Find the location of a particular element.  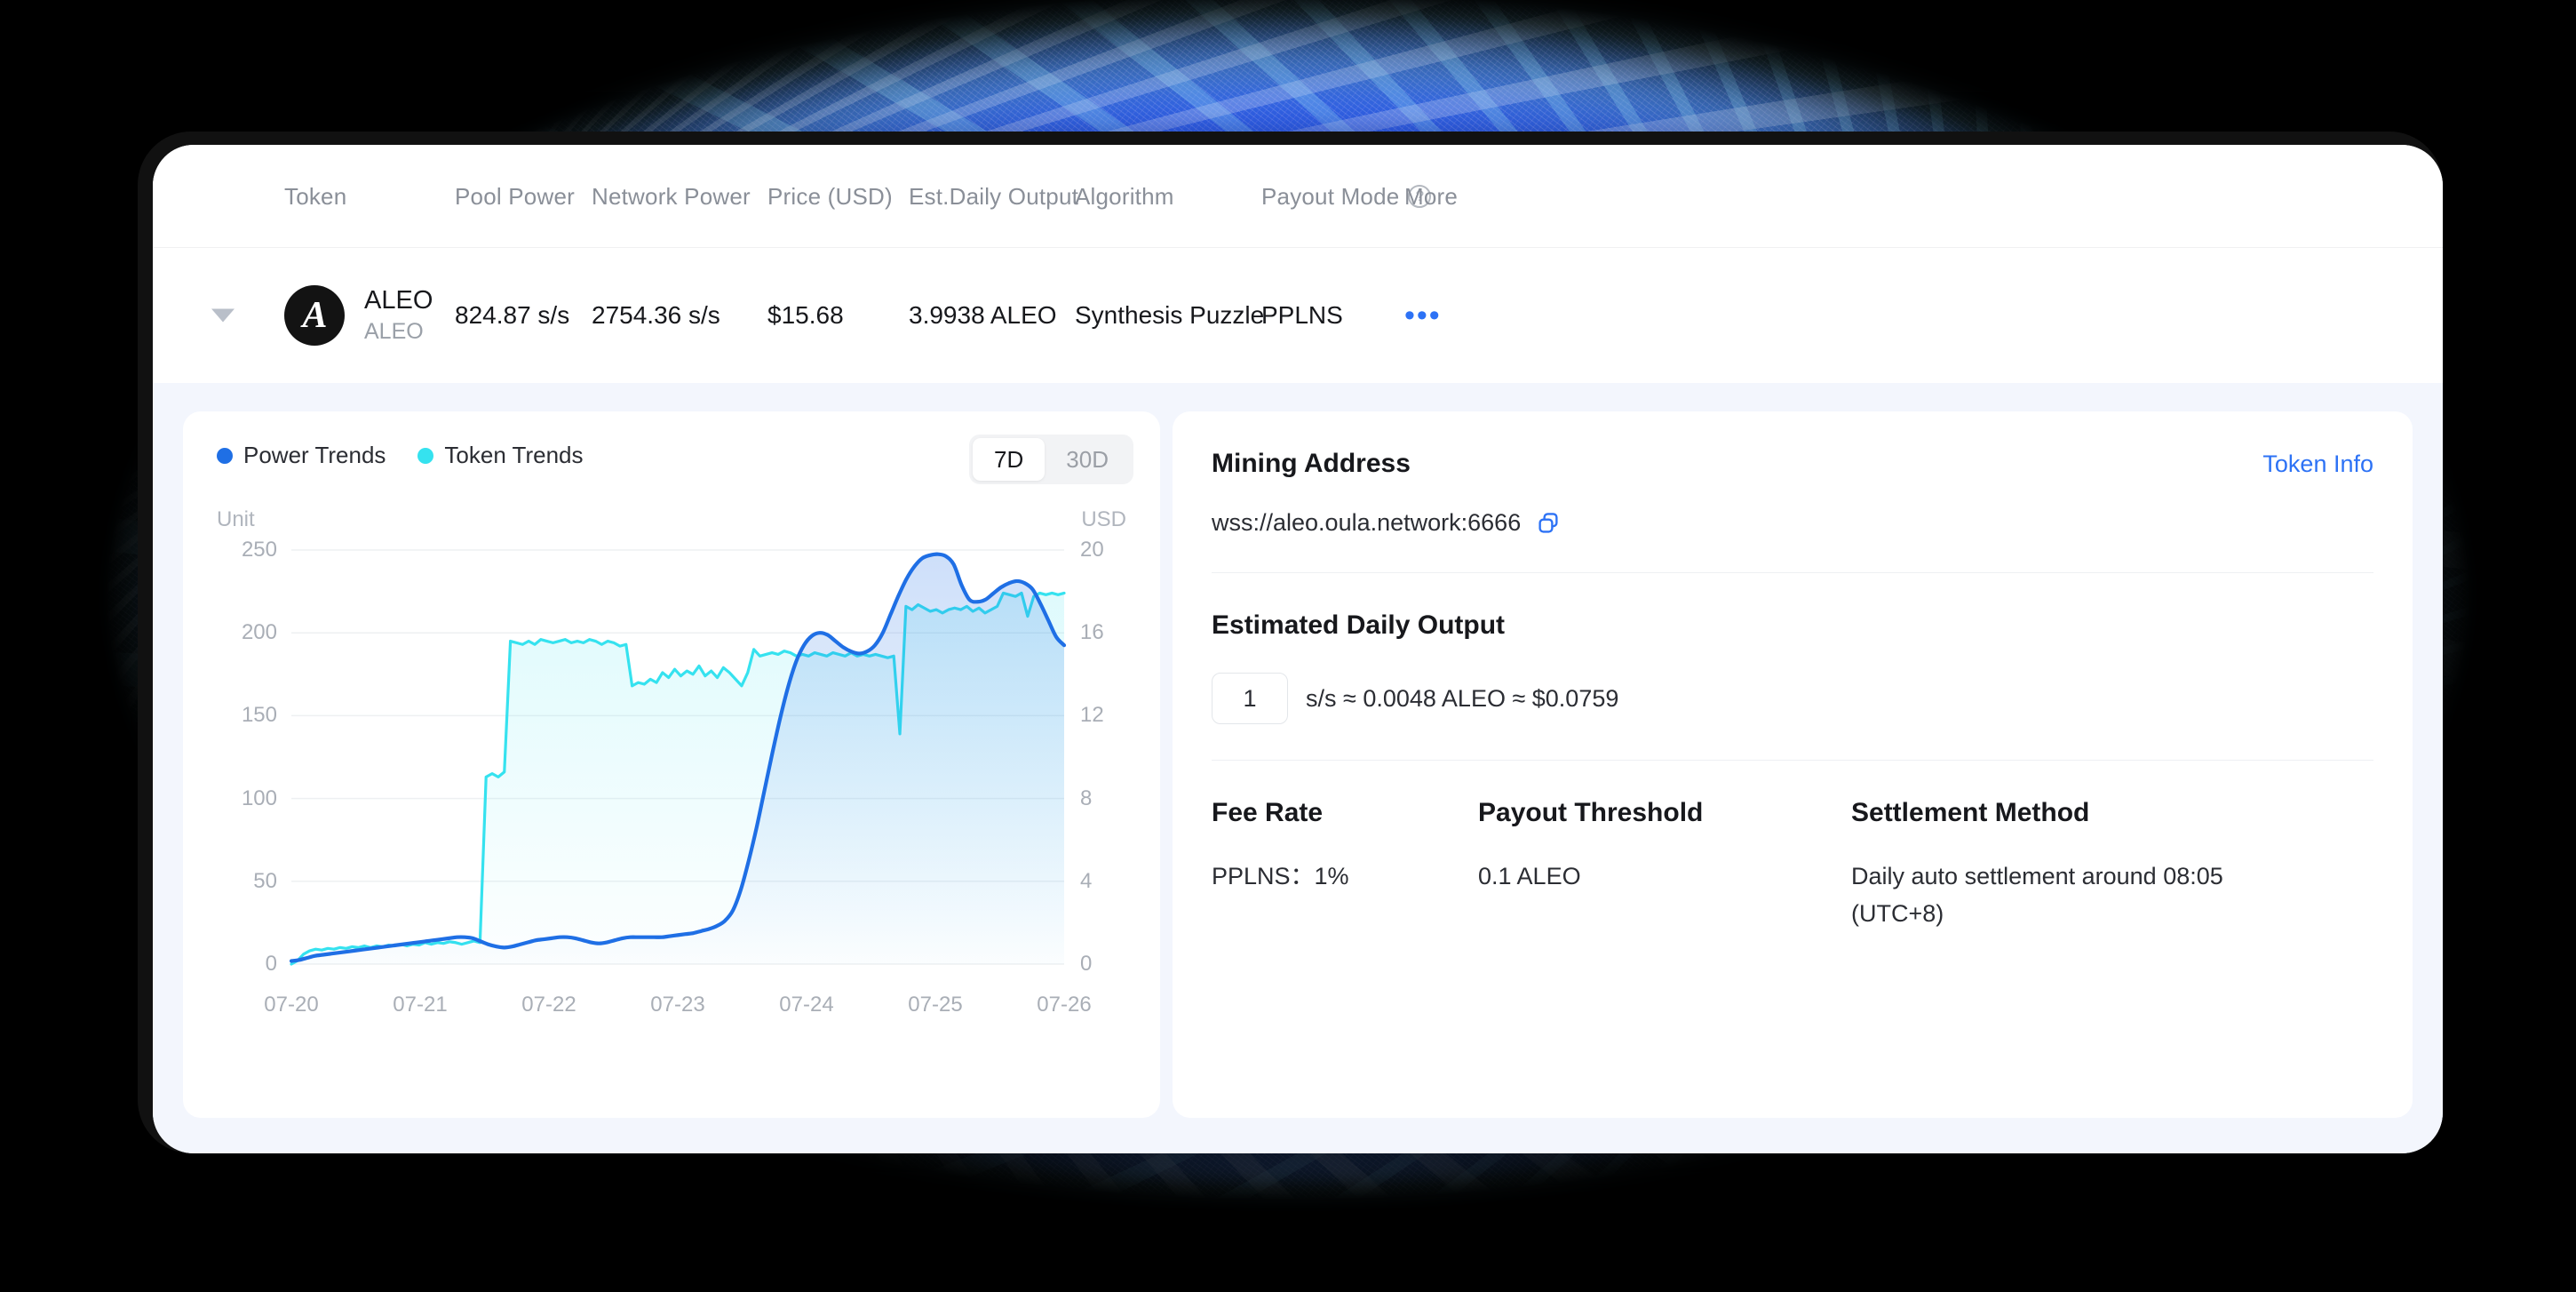

more-options-icon: ••• is located at coordinates (1423, 315).